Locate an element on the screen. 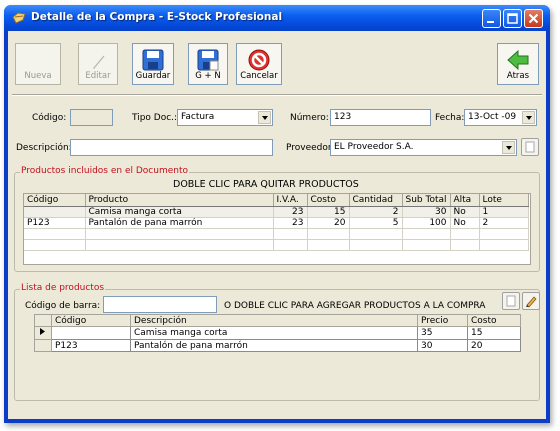 The width and height of the screenshot is (560, 431). cancelar-button: Cancelar is located at coordinates (259, 64).